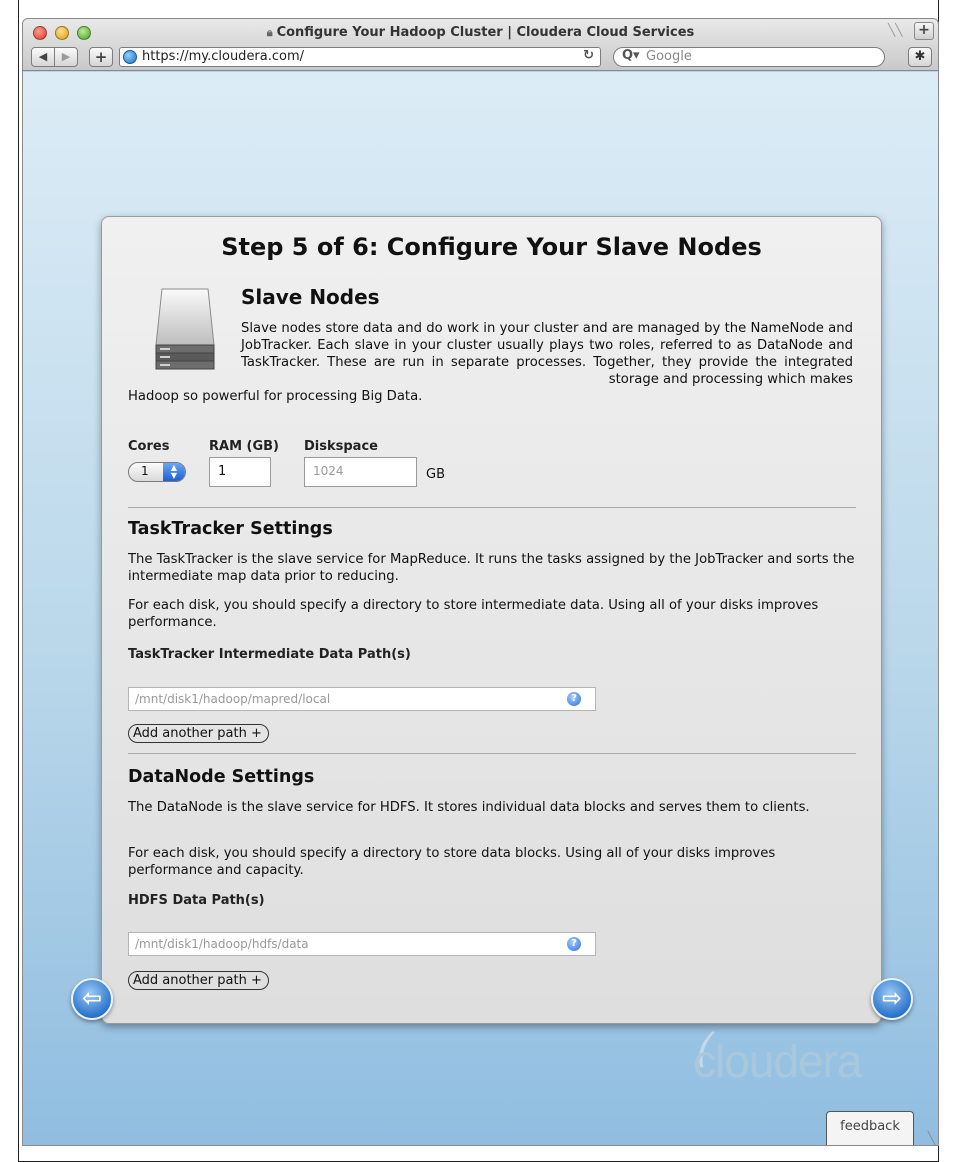  I want to click on back-button: ◀, so click(43, 57).